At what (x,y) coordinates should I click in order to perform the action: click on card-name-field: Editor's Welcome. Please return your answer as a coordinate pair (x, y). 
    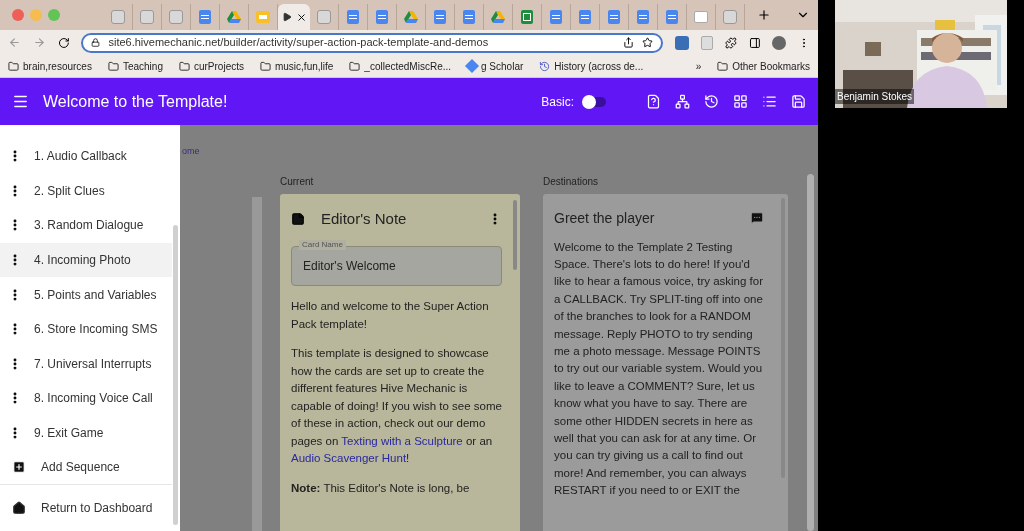
    Looking at the image, I should click on (396, 266).